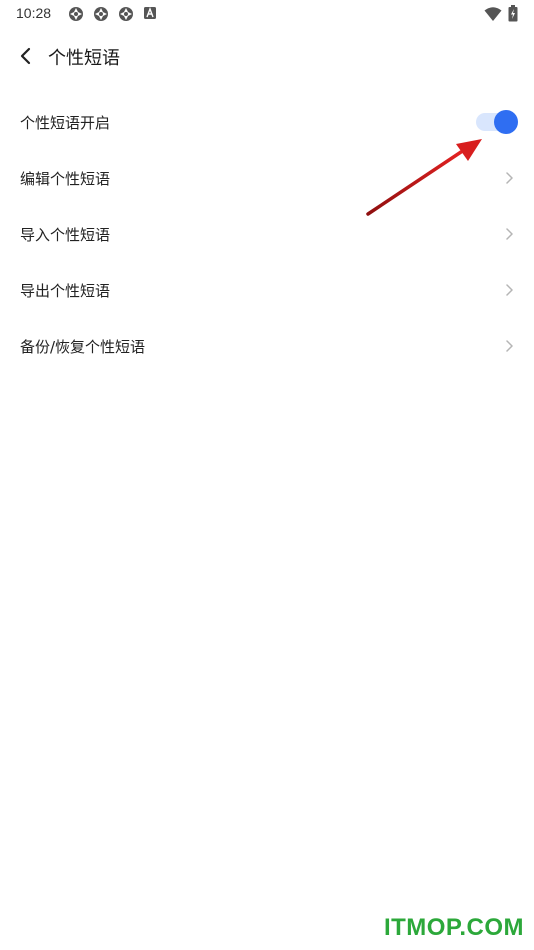 This screenshot has width=534, height=950. What do you see at coordinates (65, 234) in the screenshot?
I see `setting-label: 导入个性短语` at bounding box center [65, 234].